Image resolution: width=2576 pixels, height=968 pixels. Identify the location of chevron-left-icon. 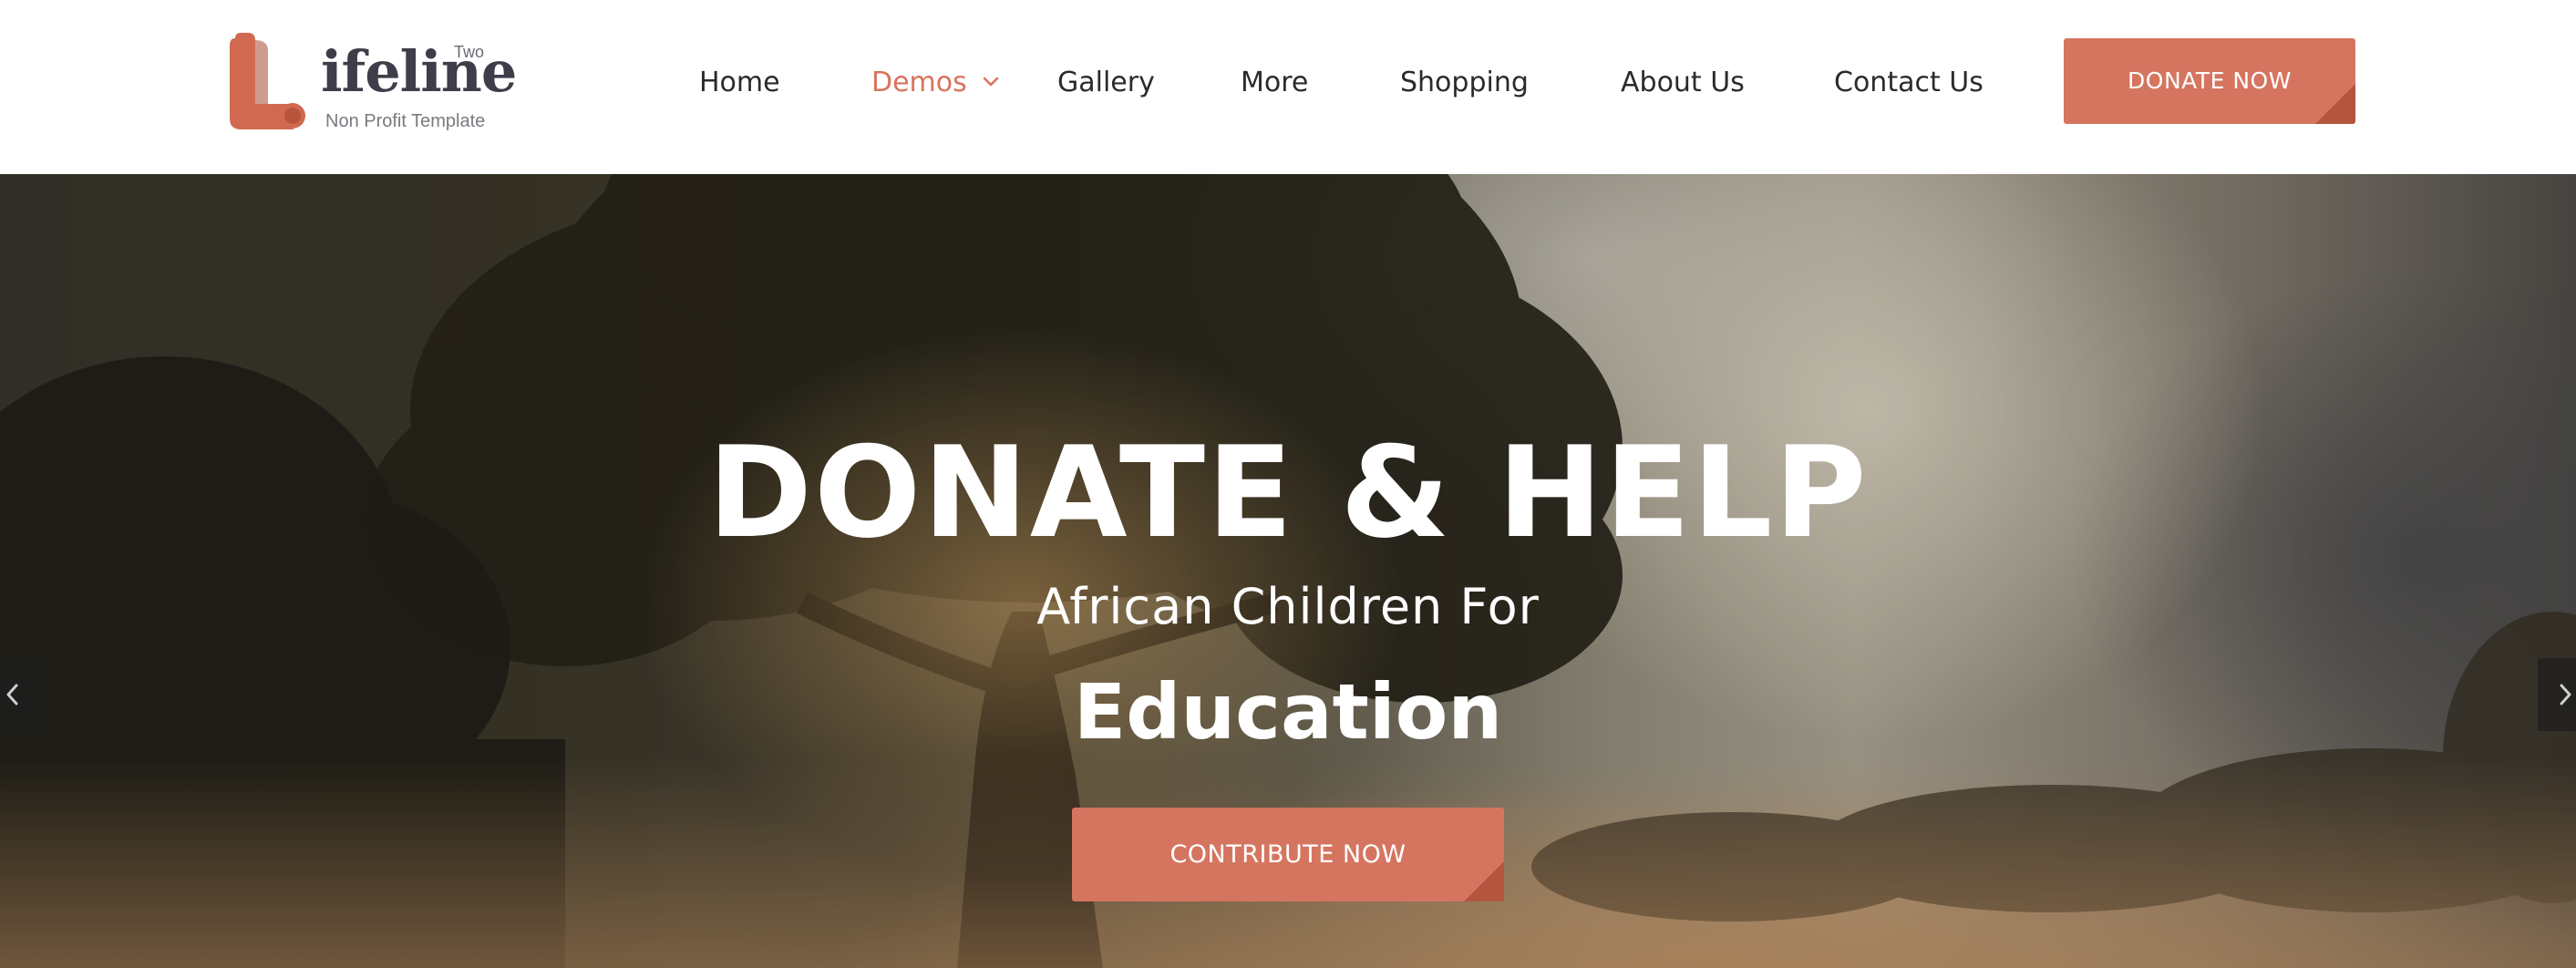
(12, 694).